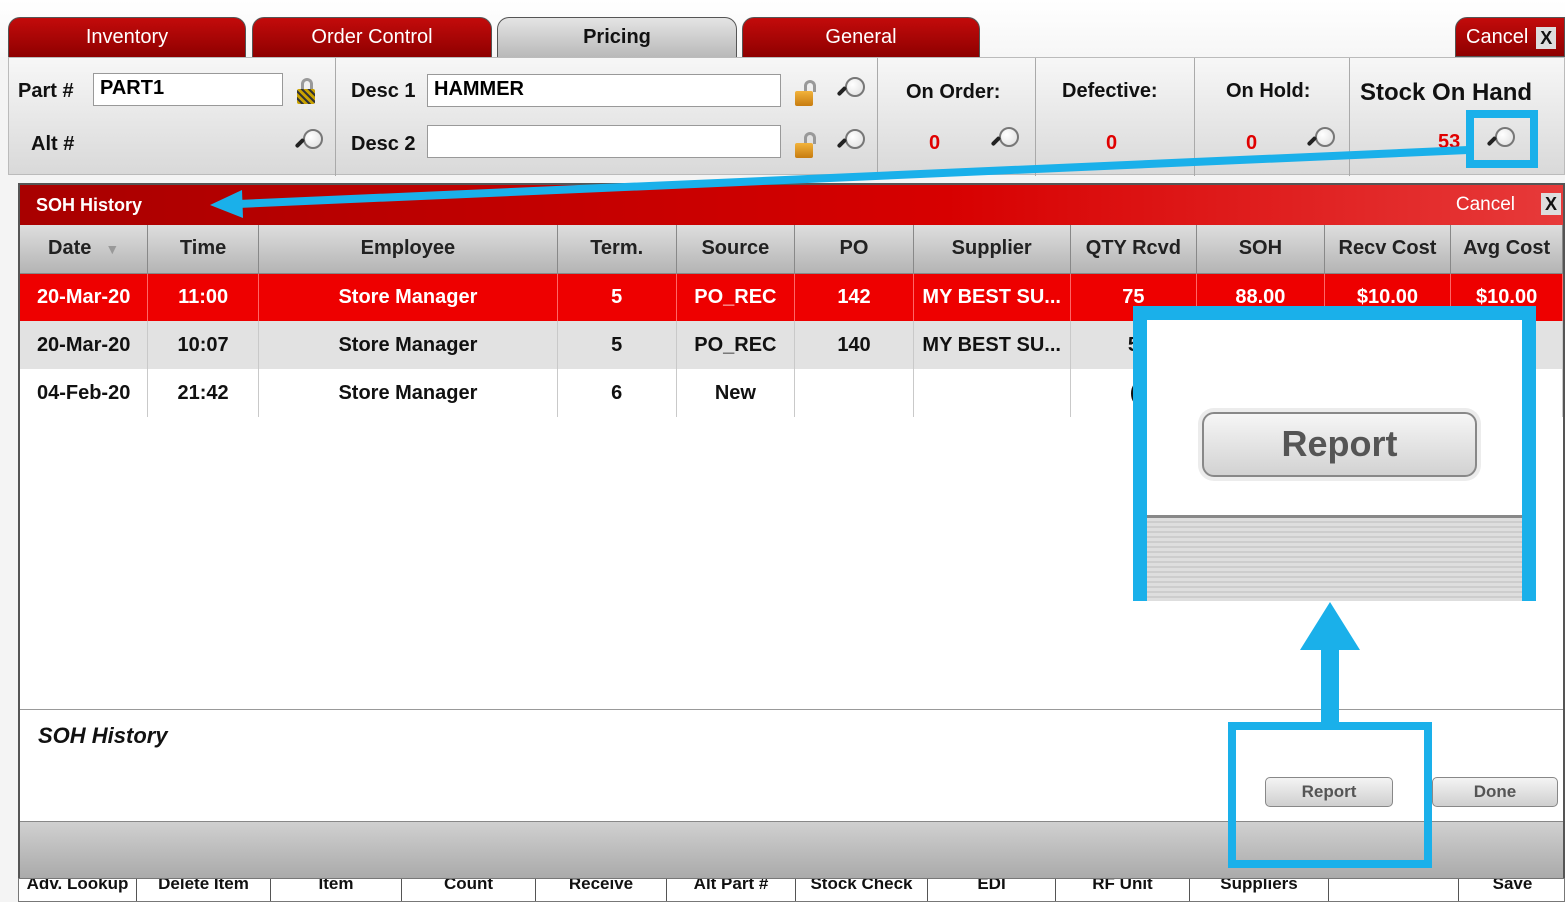  I want to click on toolbar-save-button: Save, so click(1511, 890).